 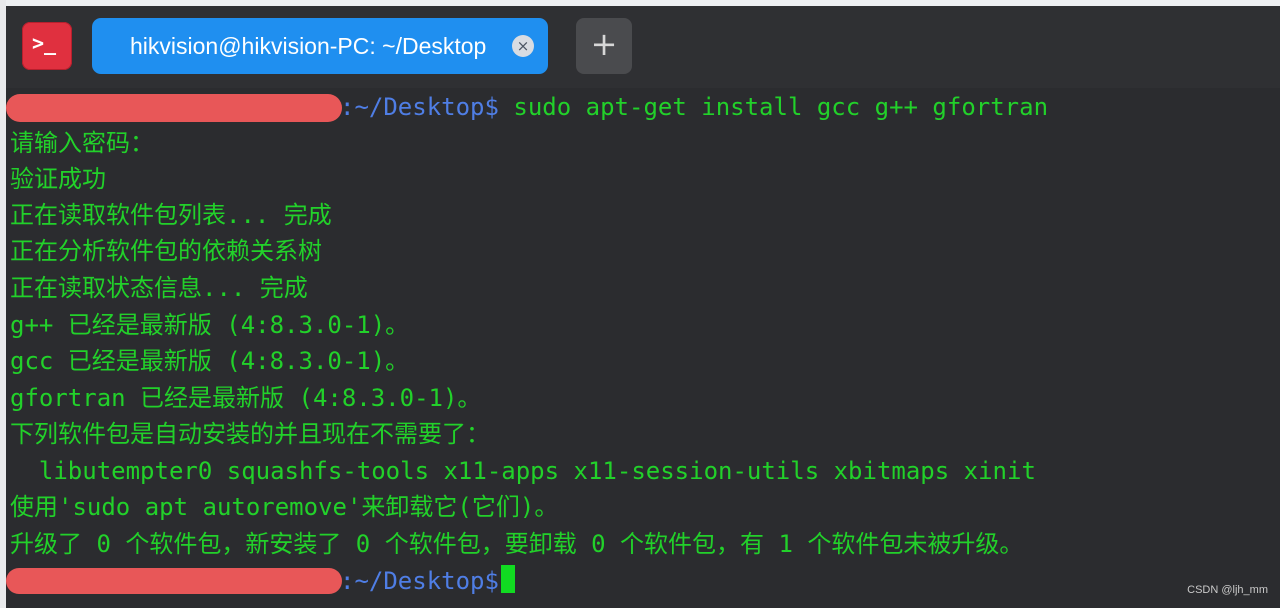 What do you see at coordinates (284, 507) in the screenshot?
I see `terminal-line: 使用'sudo apt autoremove'来卸载它(它们)。` at bounding box center [284, 507].